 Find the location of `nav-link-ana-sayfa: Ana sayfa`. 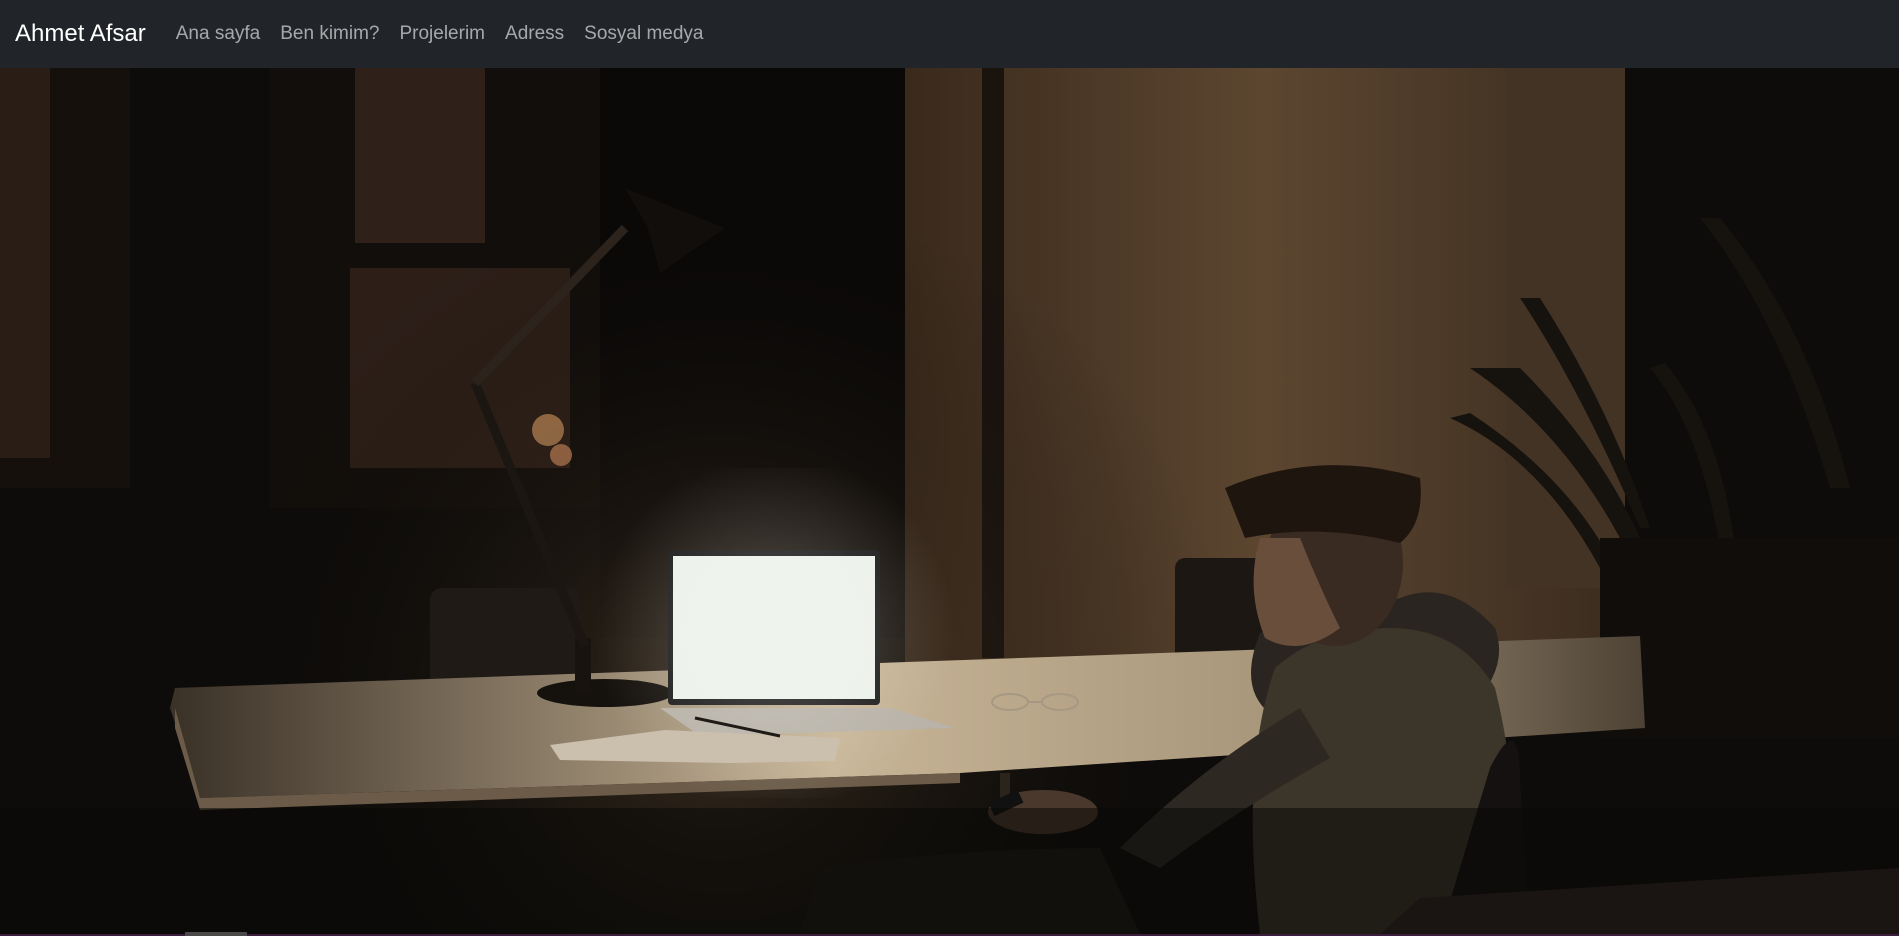

nav-link-ana-sayfa: Ana sayfa is located at coordinates (218, 34).